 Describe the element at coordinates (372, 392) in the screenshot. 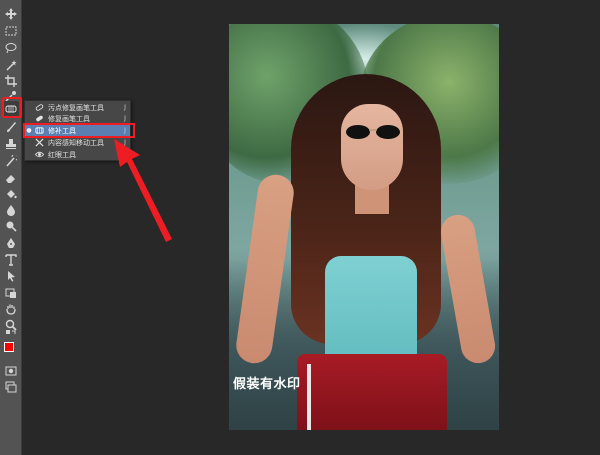

I see `subject-pants` at that location.